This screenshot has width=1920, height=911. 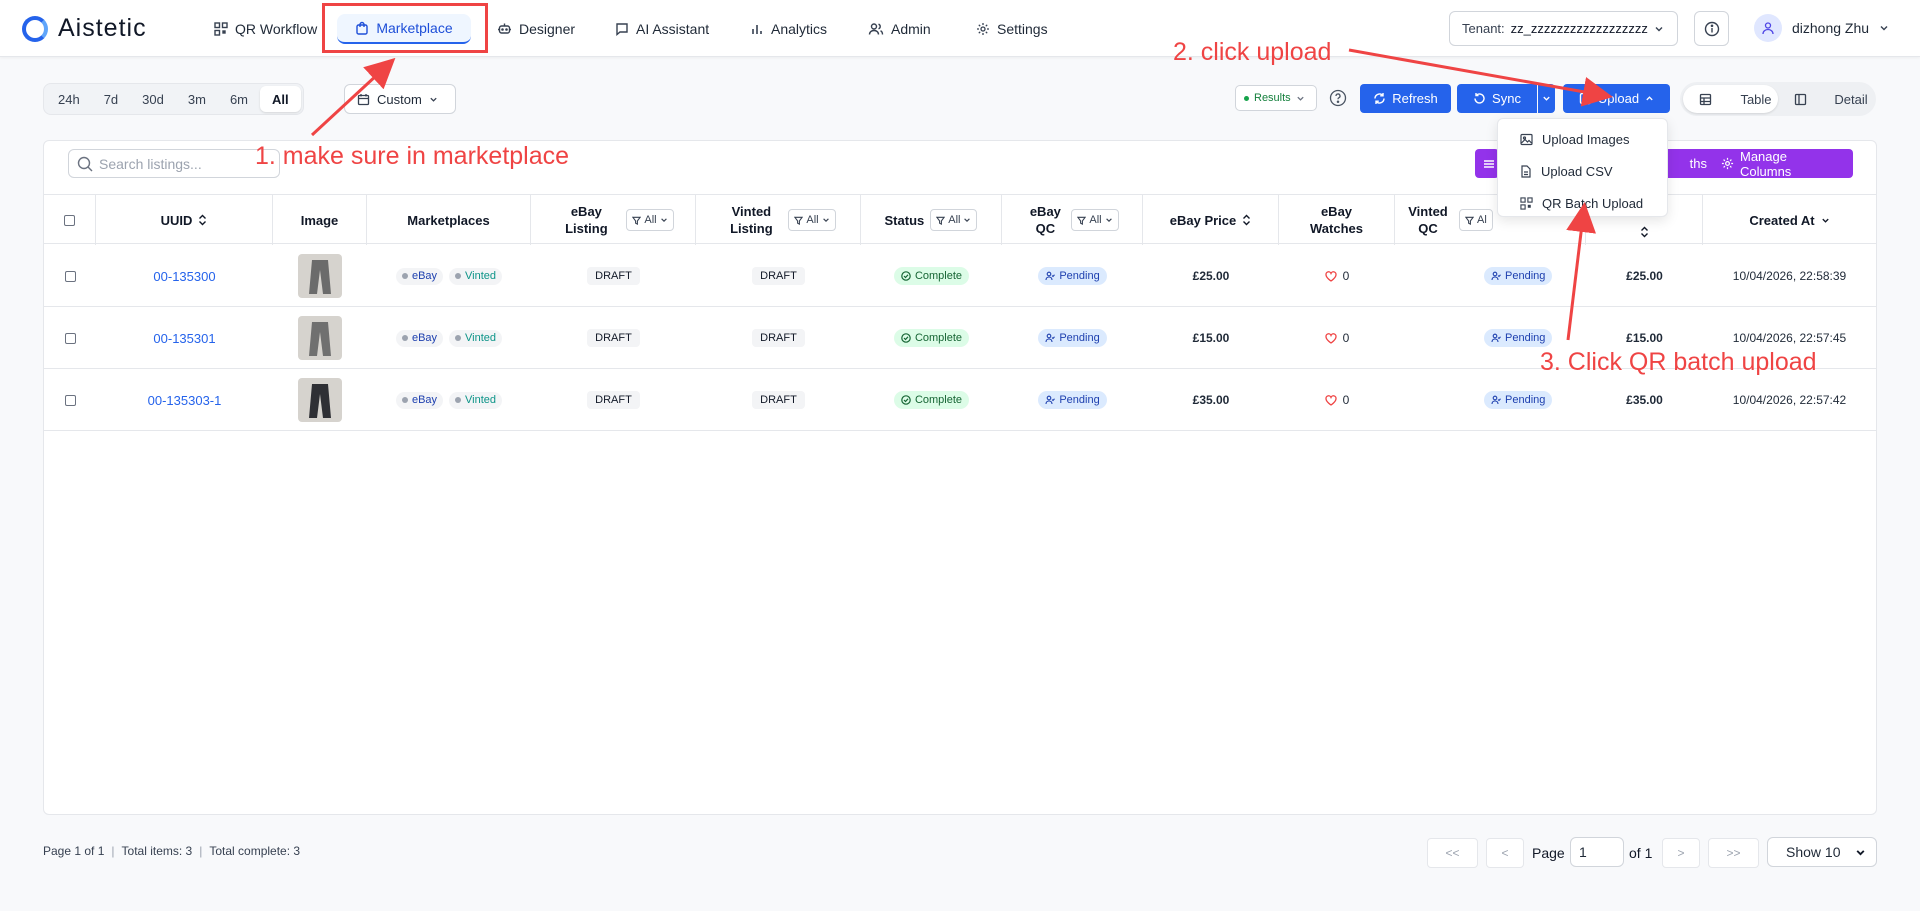 What do you see at coordinates (1789, 220) in the screenshot?
I see `created-at-column-header: Created At` at bounding box center [1789, 220].